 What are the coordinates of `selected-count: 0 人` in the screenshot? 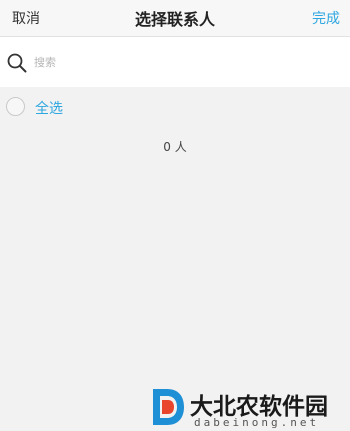 It's located at (175, 147).